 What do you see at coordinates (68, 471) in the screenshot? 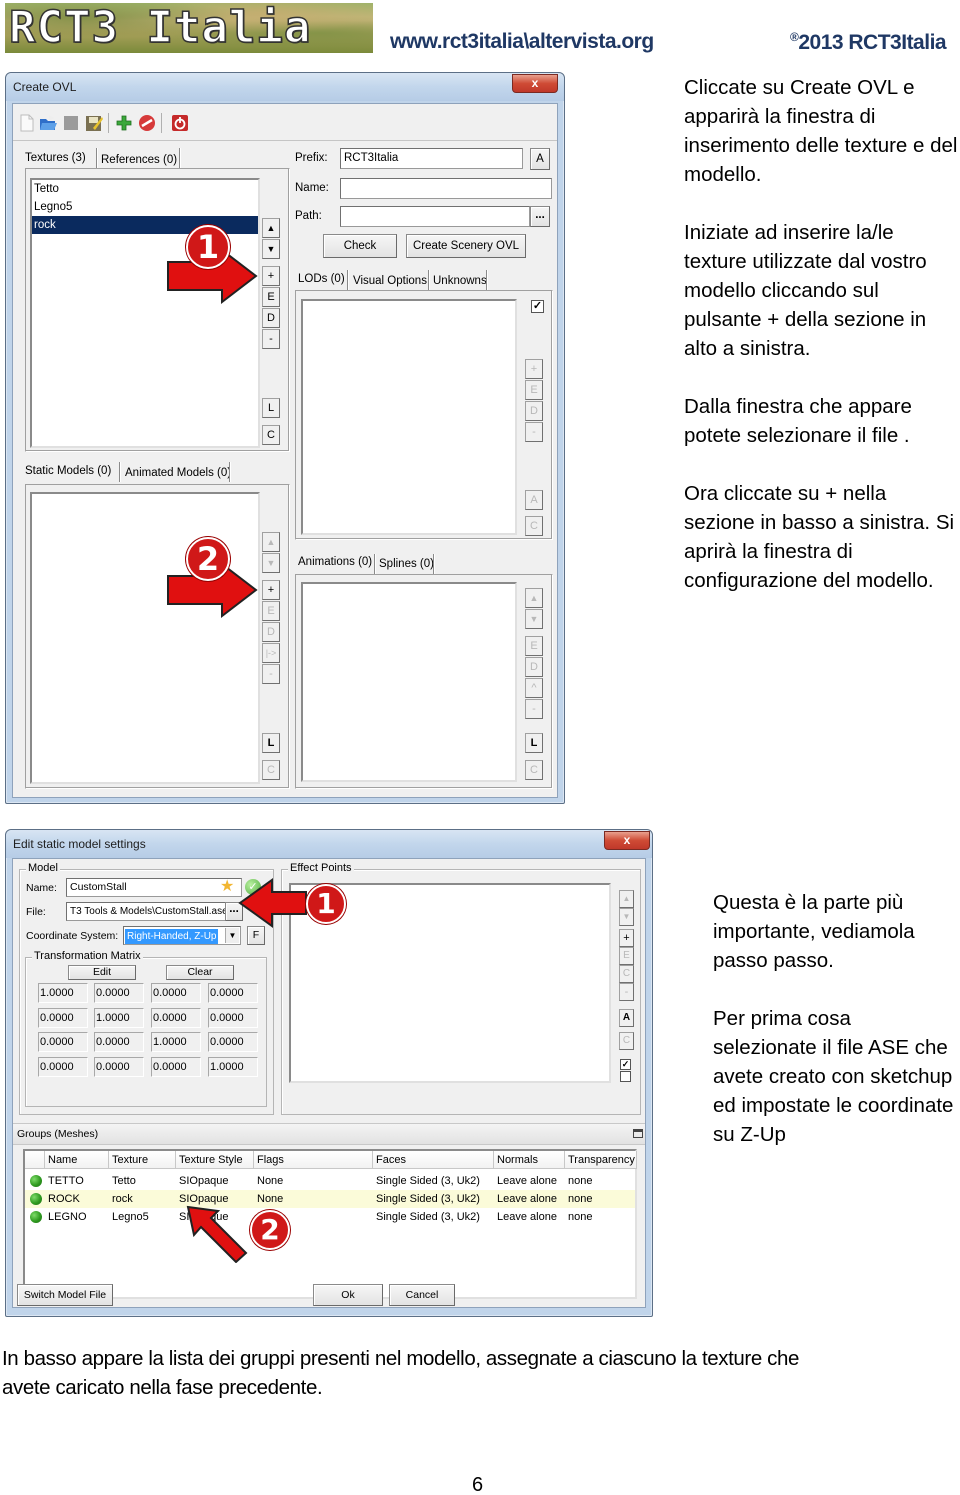
I see `tab-static-models: Static Models (0)` at bounding box center [68, 471].